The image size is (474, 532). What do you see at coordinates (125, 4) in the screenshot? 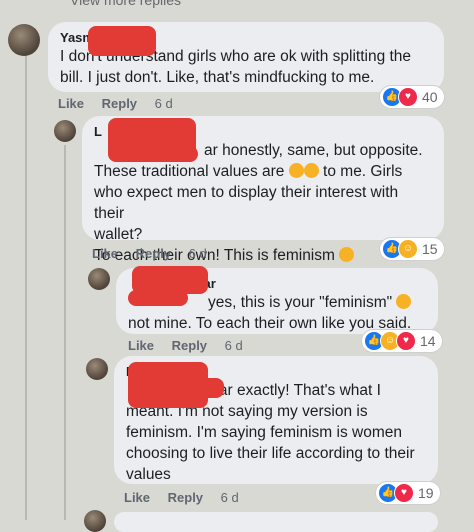
I see `view-more-replies-link: View more replies` at bounding box center [125, 4].